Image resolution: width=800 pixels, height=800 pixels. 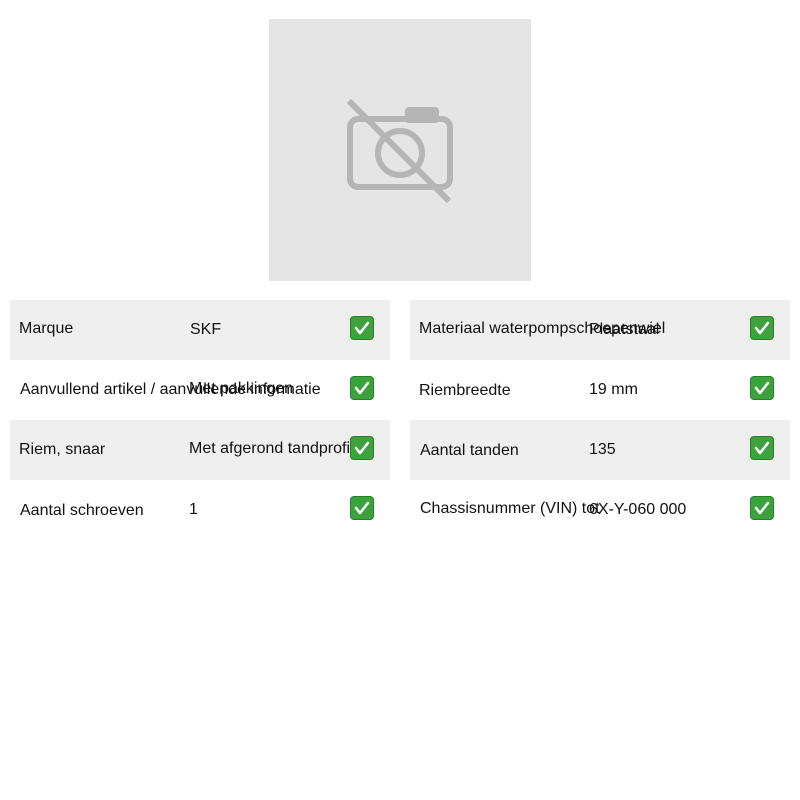 What do you see at coordinates (193, 509) in the screenshot?
I see `spec-value: 1` at bounding box center [193, 509].